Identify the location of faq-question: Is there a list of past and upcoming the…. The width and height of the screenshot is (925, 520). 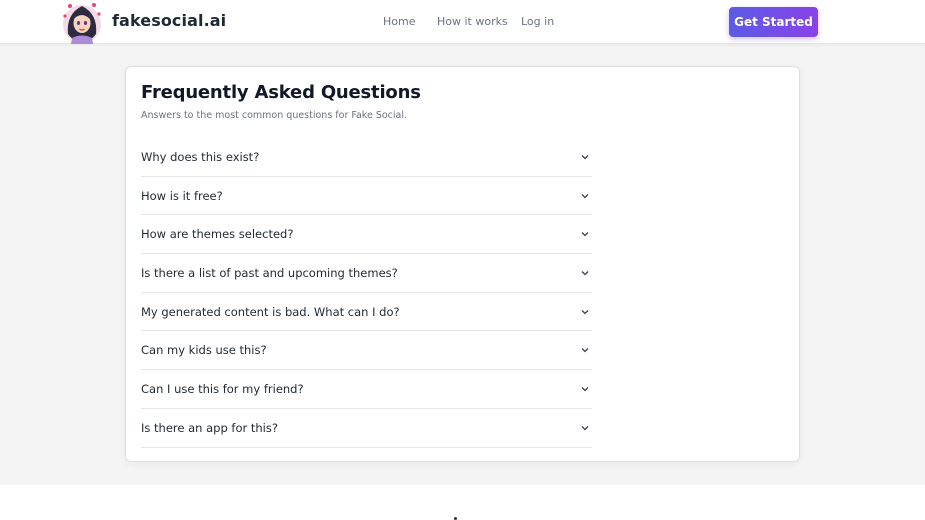
(269, 273).